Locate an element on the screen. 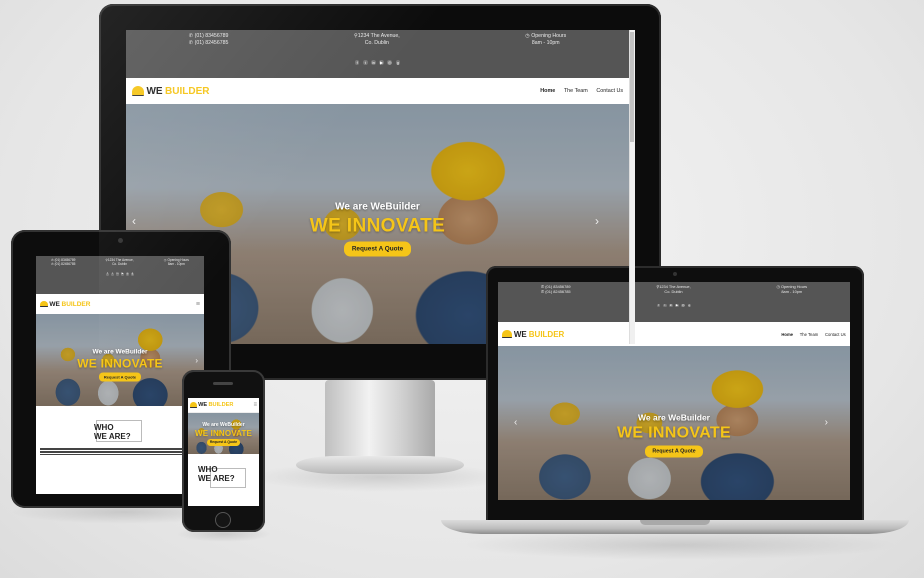 The width and height of the screenshot is (924, 578). monitor-scrollbar-thumb is located at coordinates (632, 87).